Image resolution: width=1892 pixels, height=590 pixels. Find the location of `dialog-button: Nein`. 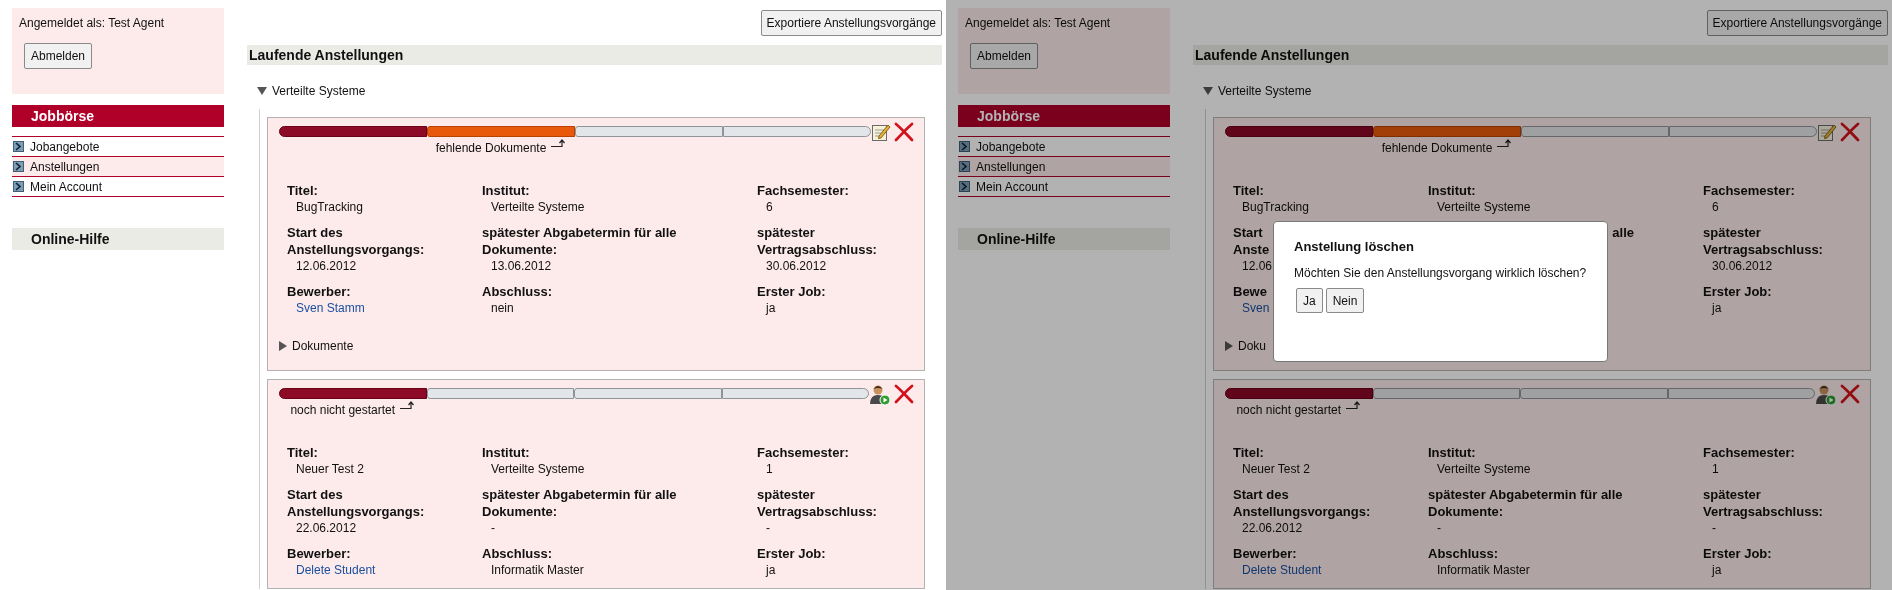

dialog-button: Nein is located at coordinates (1345, 300).